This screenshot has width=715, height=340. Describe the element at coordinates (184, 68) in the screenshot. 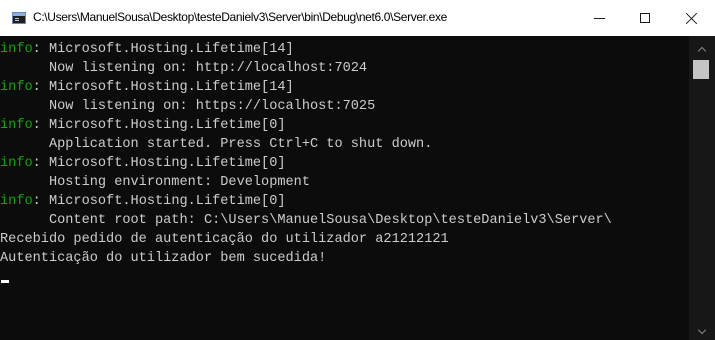

I see `log-message: Now listening on: http://localhost:7024` at that location.